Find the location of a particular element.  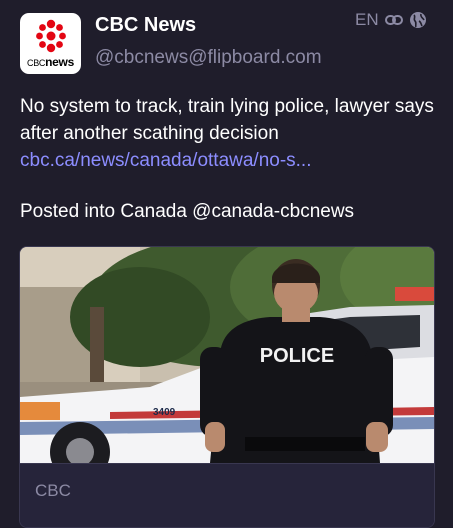

police-vest-text: POLICE is located at coordinates (297, 356).